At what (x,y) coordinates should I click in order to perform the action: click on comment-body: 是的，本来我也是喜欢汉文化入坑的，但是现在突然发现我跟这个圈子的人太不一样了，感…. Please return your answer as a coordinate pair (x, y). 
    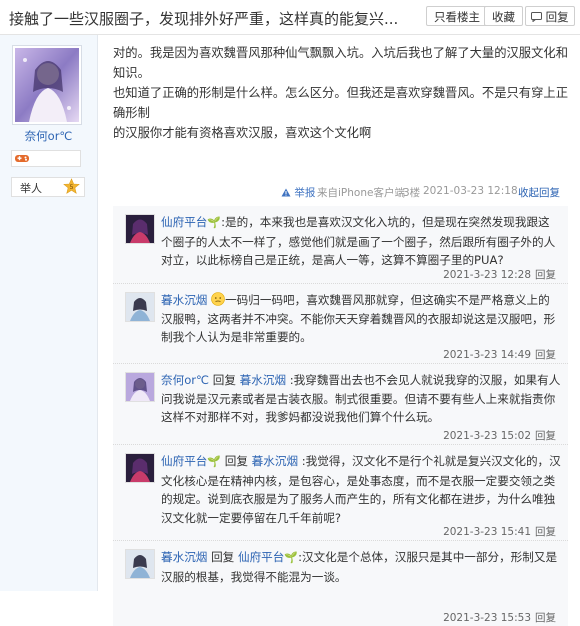
    Looking at the image, I should click on (358, 241).